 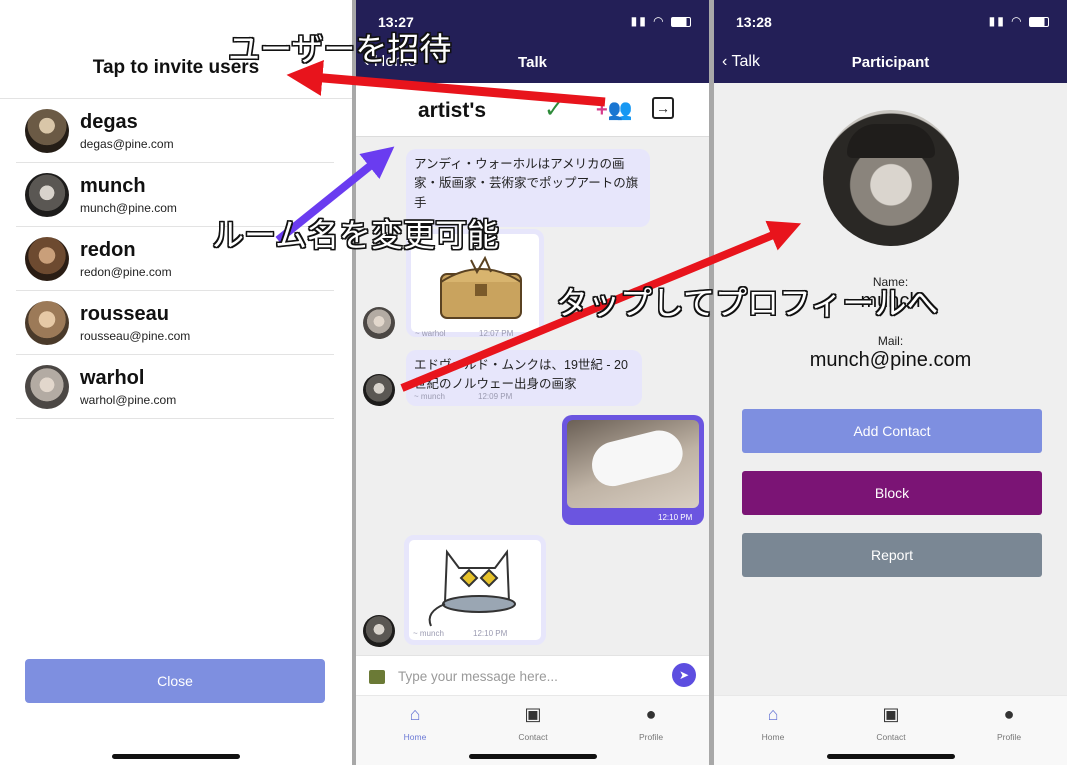 What do you see at coordinates (112, 378) in the screenshot?
I see `user-name: warhol` at bounding box center [112, 378].